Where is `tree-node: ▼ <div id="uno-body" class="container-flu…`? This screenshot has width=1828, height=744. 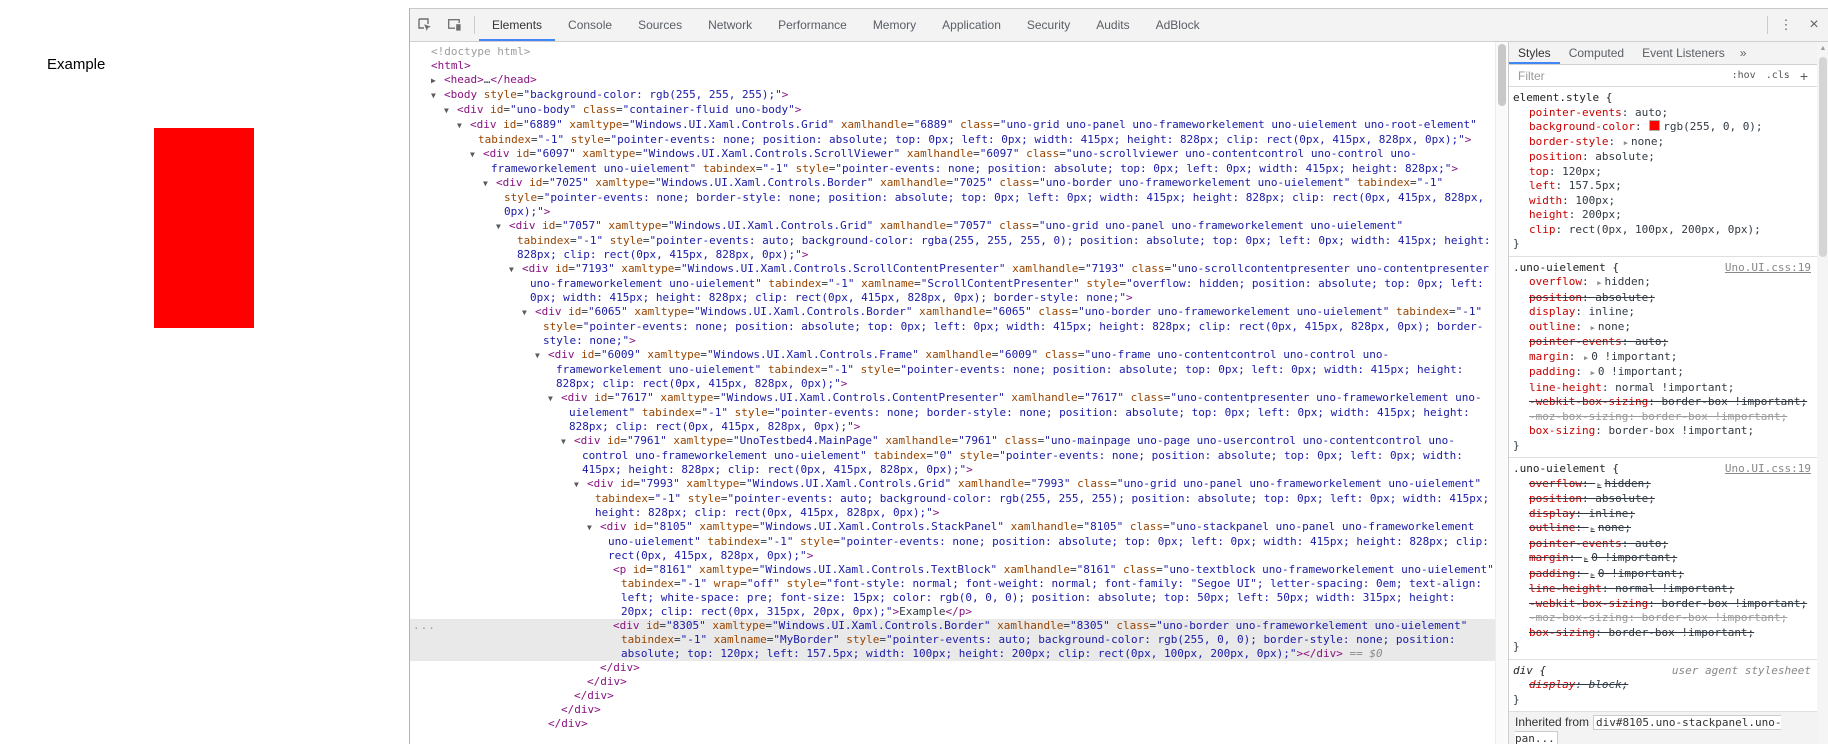
tree-node: ▼ <div id="uno-body" class="container-flu… is located at coordinates (952, 110).